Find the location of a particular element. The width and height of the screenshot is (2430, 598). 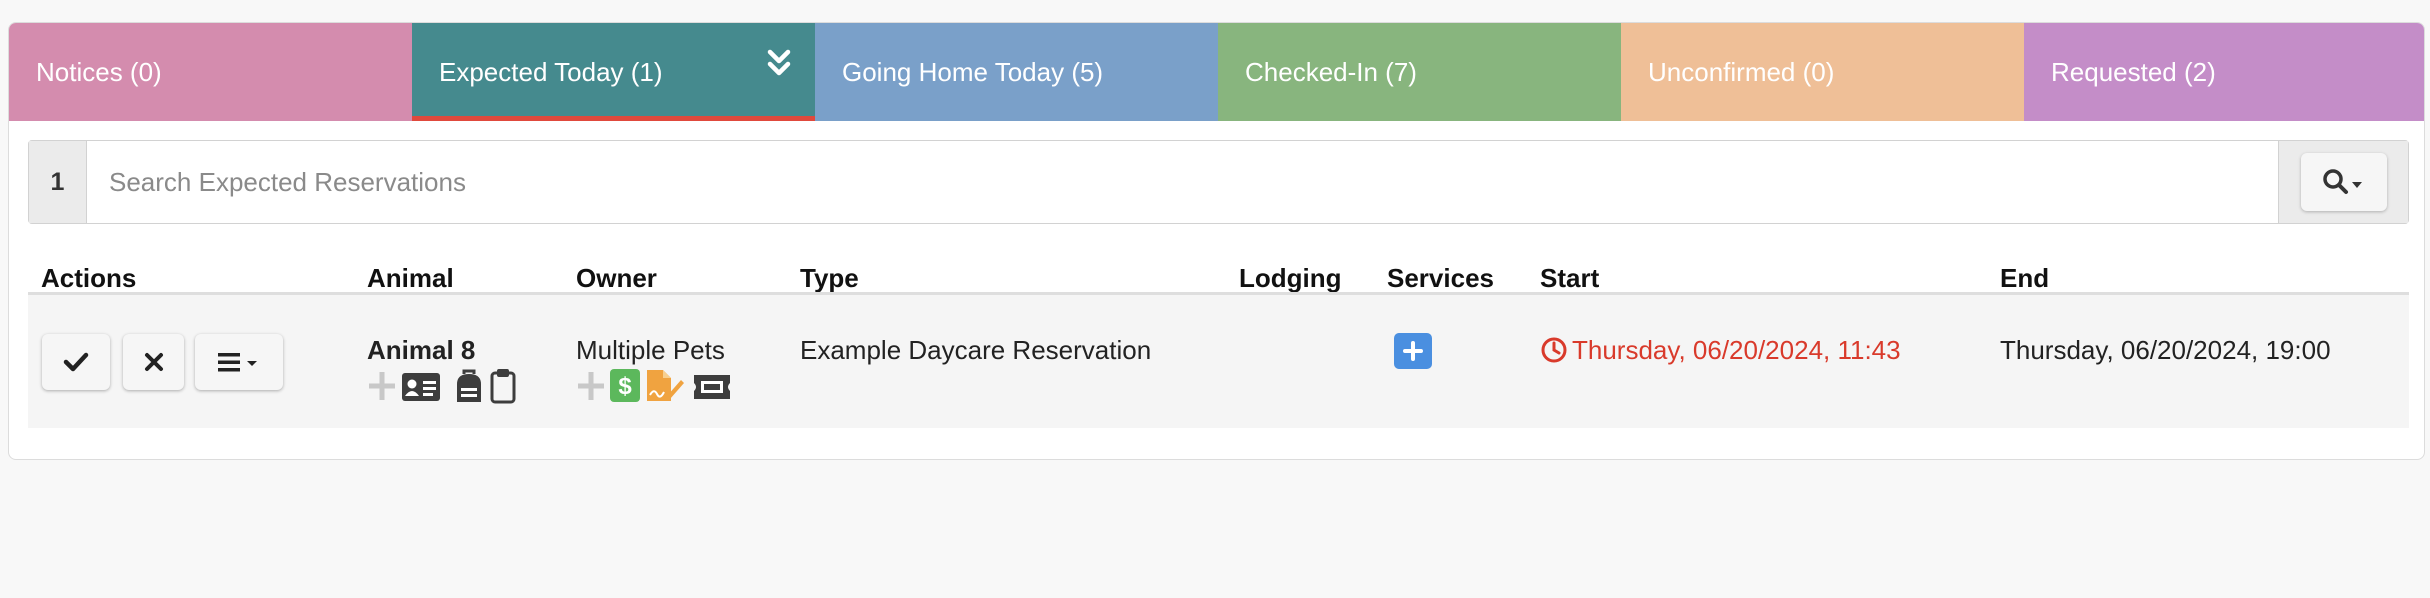

check-in-button is located at coordinates (76, 362).